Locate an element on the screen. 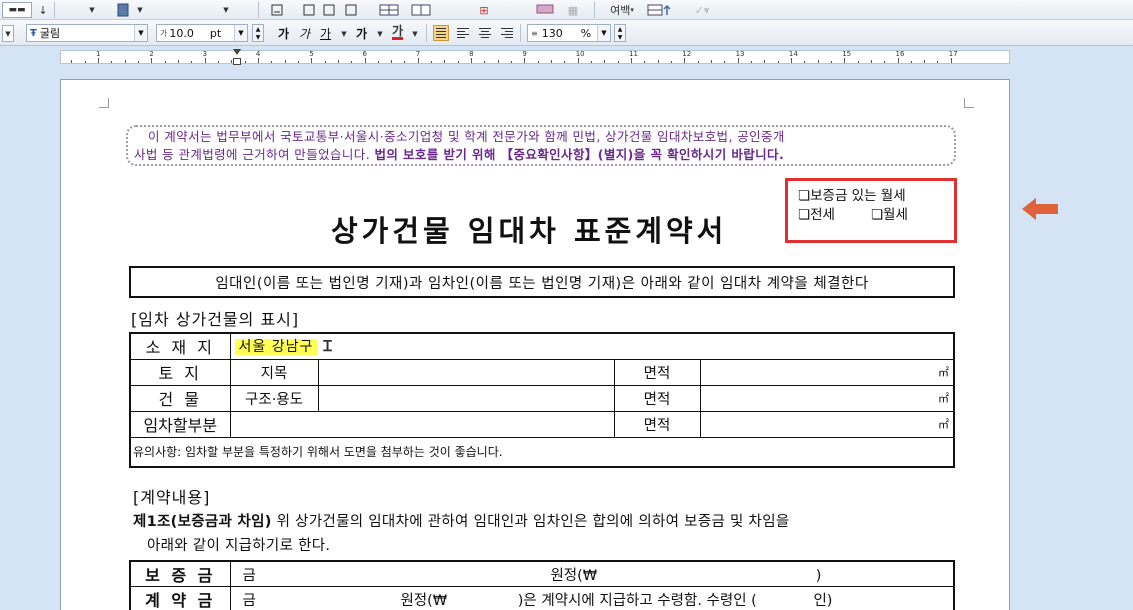 The width and height of the screenshot is (1133, 610). font-name-dropdown-icon: ▼ is located at coordinates (140, 33).